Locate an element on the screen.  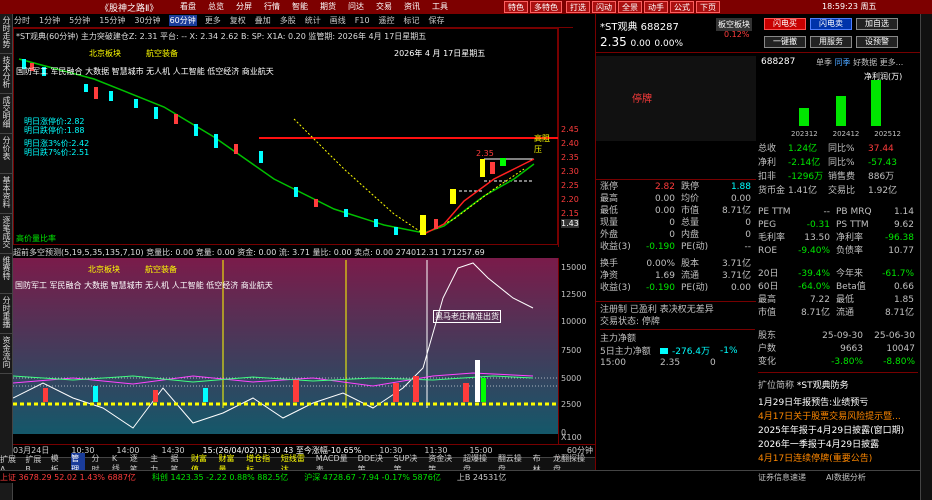
cancel-all-button: 一键撤 is located at coordinates (785, 42).